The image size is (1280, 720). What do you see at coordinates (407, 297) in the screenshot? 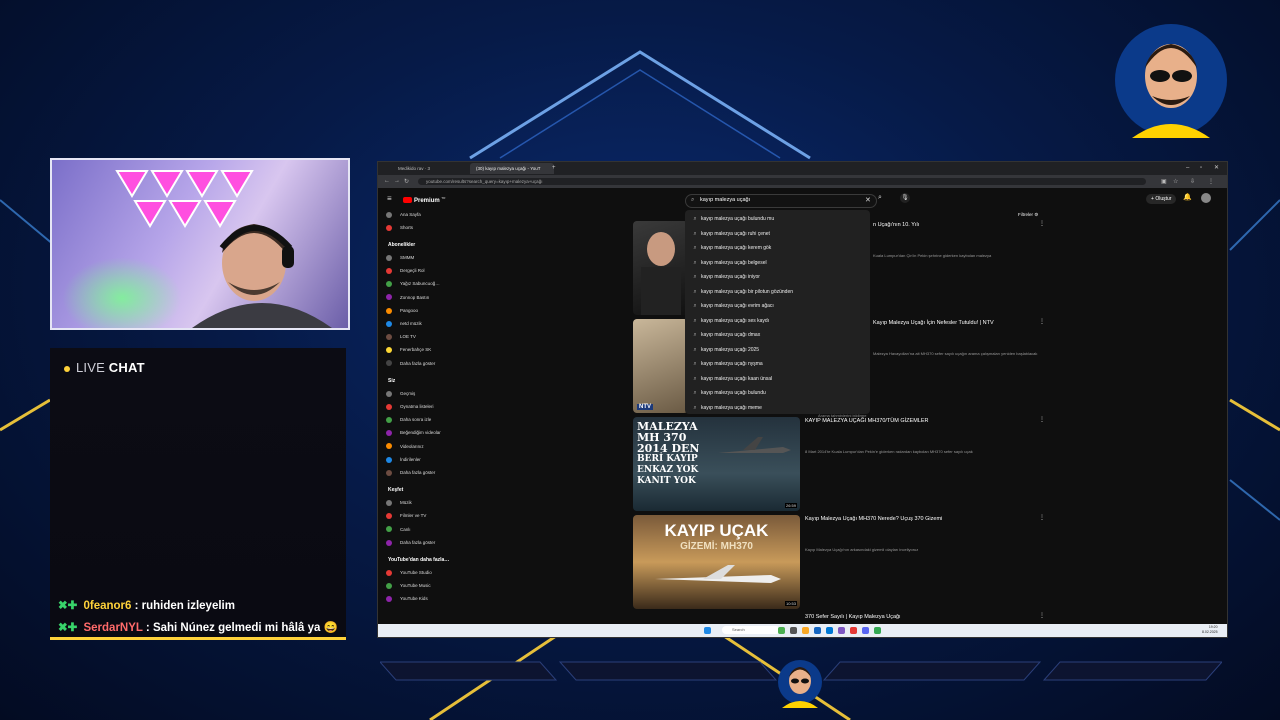
I see `sidebar-item-subs-3: Zonnop Bastın` at bounding box center [407, 297].